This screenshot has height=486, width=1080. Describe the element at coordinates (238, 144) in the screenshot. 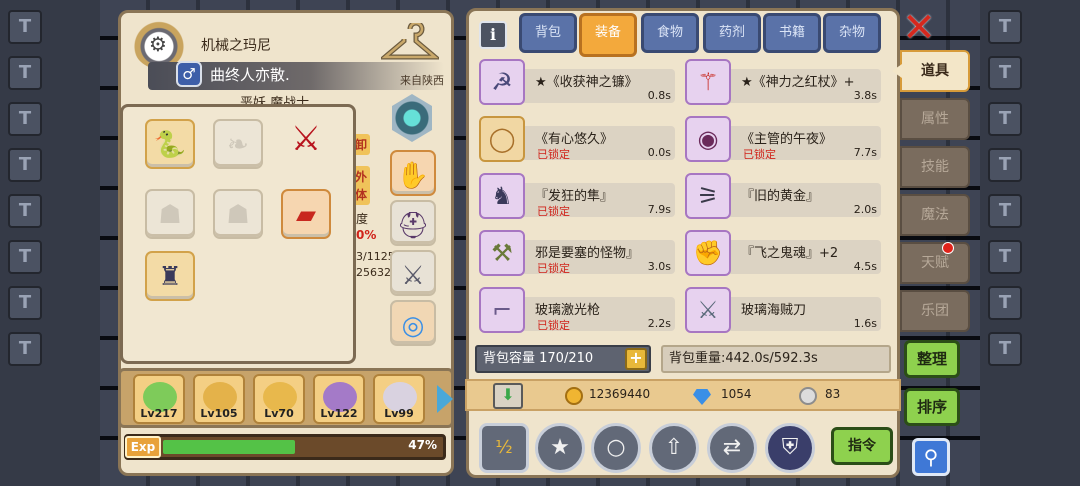

I see `equip-slot-empty-wings: ❧` at that location.